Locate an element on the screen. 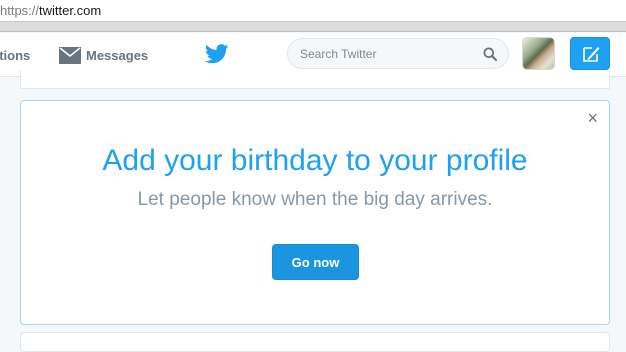 The width and height of the screenshot is (626, 352). prompt-title: Add your birthday to your profile is located at coordinates (315, 160).